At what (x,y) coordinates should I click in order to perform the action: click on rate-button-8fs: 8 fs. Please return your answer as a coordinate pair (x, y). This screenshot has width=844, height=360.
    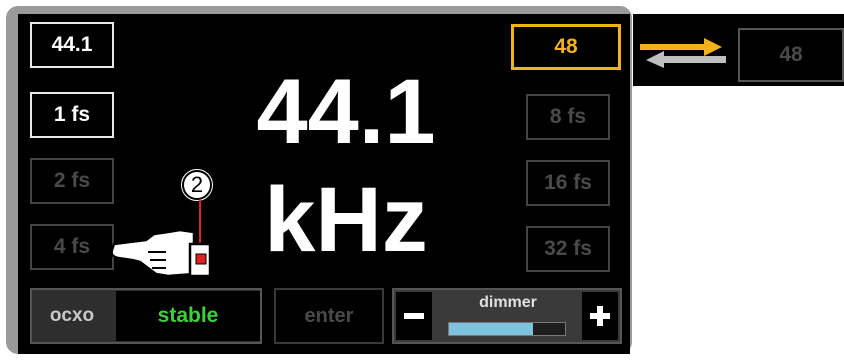
    Looking at the image, I should click on (568, 117).